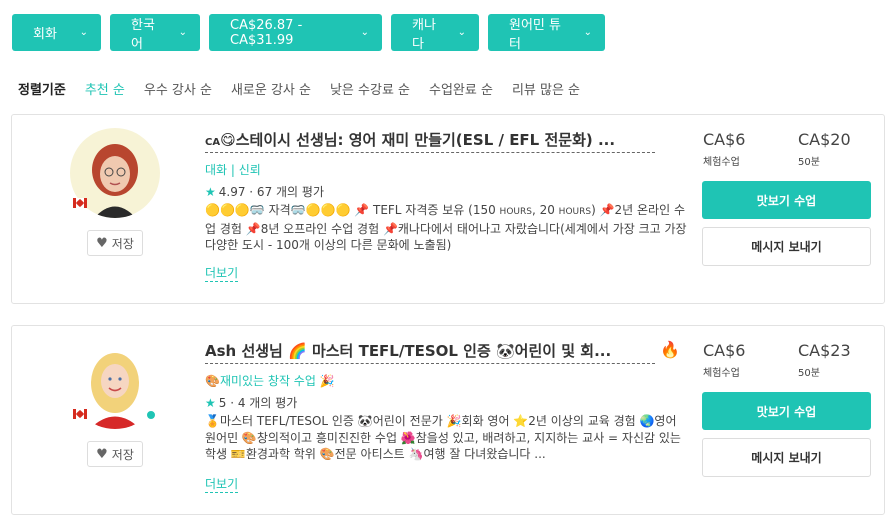 The width and height of the screenshot is (889, 524). Describe the element at coordinates (105, 88) in the screenshot. I see `sort-option-recommended: 추천 순` at that location.